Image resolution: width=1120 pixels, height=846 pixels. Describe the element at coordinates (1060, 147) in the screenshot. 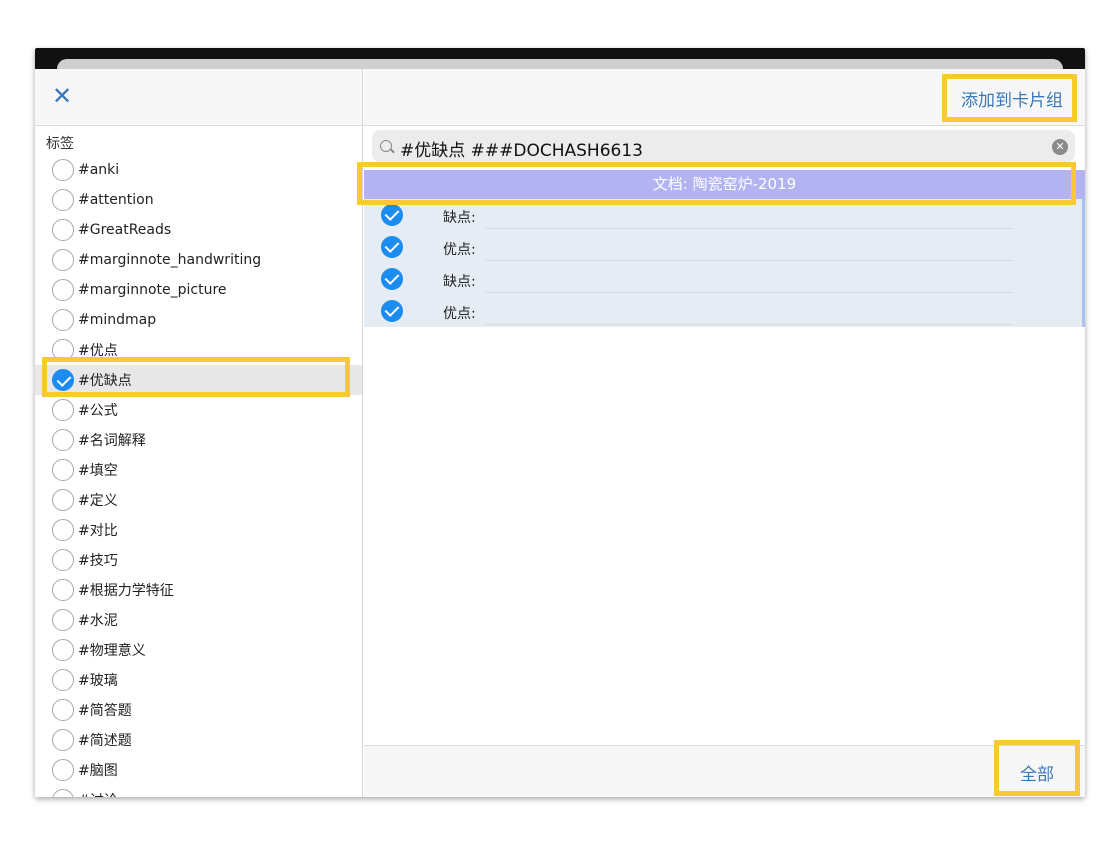

I see `clear-search-icon: ✕` at that location.